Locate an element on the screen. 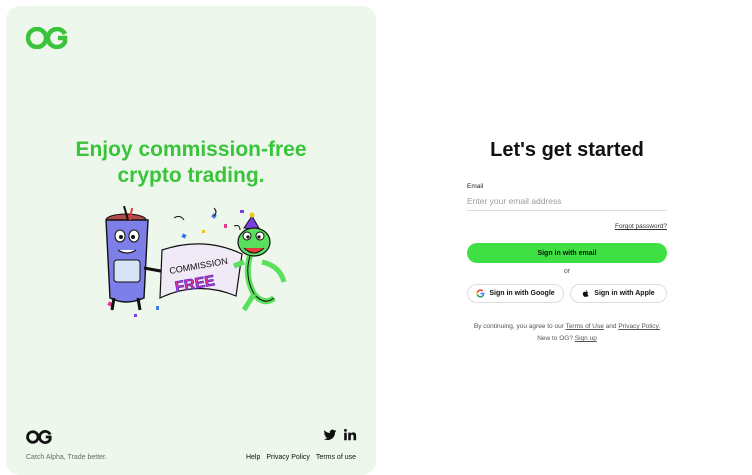 This screenshot has height=475, width=752. terms-of-use-link-form: Terms of Use is located at coordinates (585, 326).